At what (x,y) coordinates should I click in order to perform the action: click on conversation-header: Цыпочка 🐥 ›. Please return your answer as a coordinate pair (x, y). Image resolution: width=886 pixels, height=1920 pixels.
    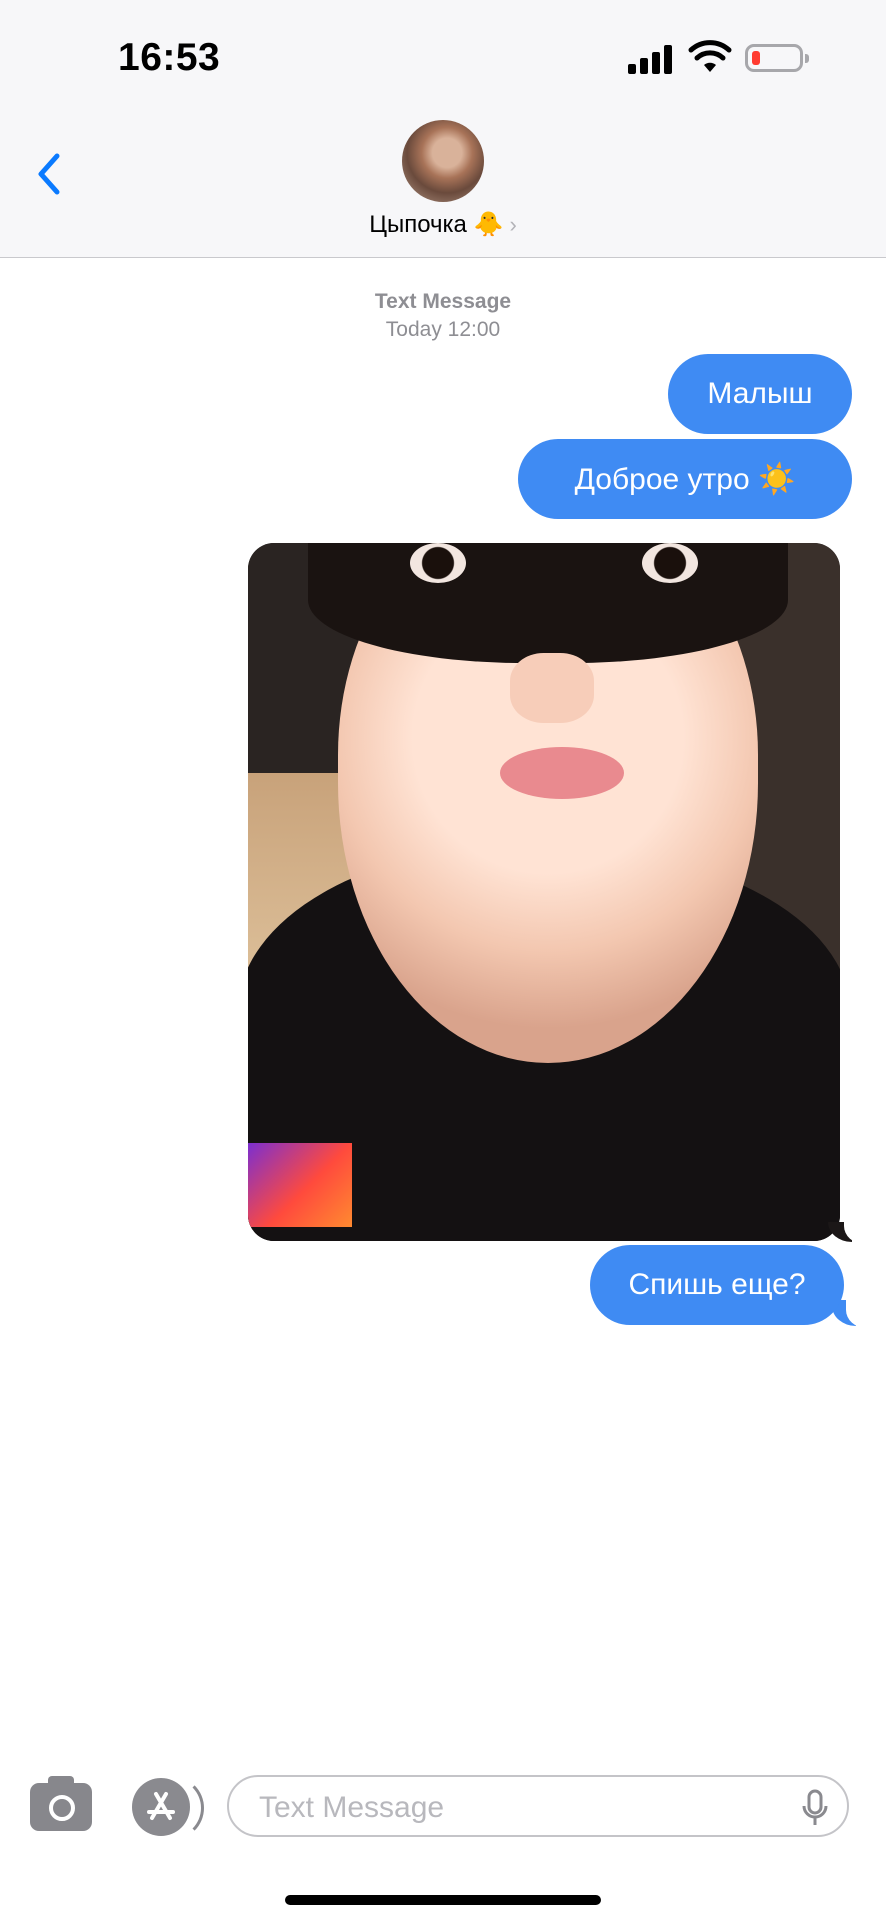
    Looking at the image, I should click on (443, 184).